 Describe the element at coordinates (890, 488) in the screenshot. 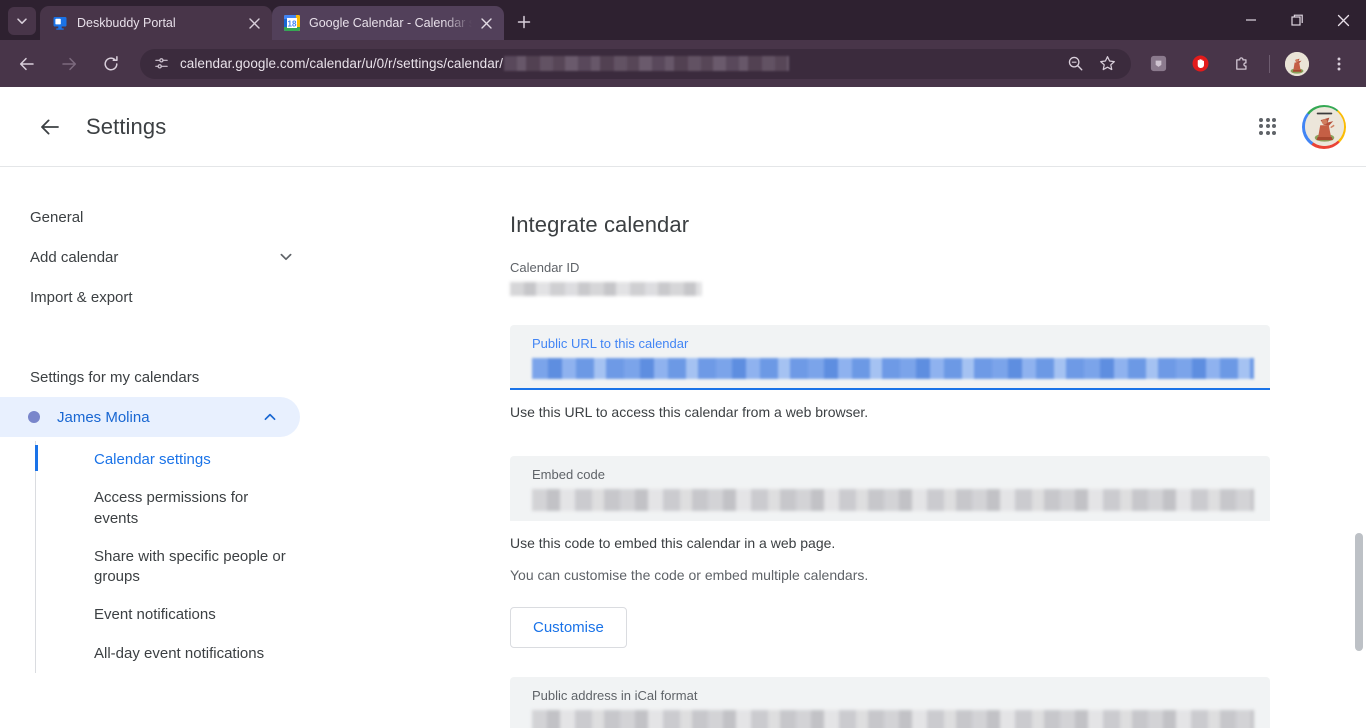

I see `embed-code-field: Embed code` at that location.